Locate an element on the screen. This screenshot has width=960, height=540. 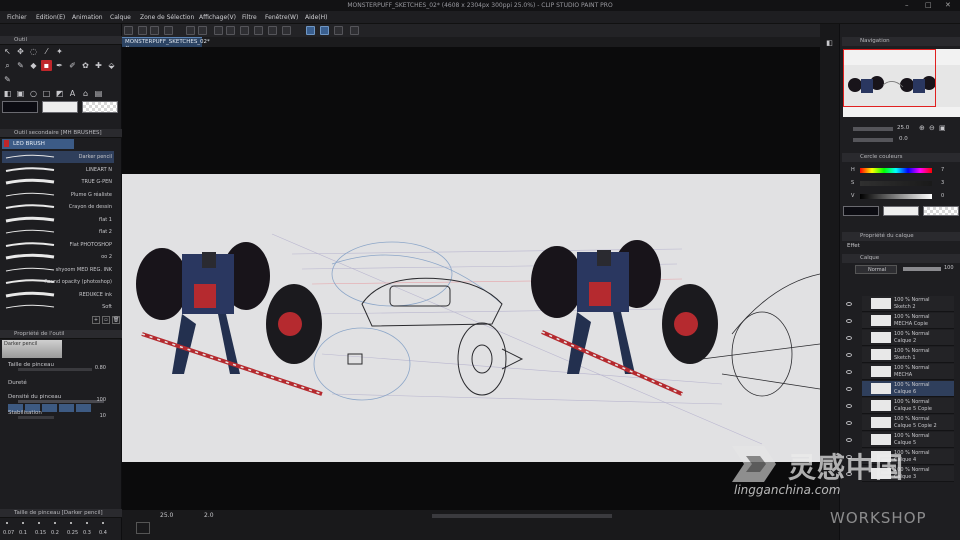
clear-icon is located at coordinates (218, 30).